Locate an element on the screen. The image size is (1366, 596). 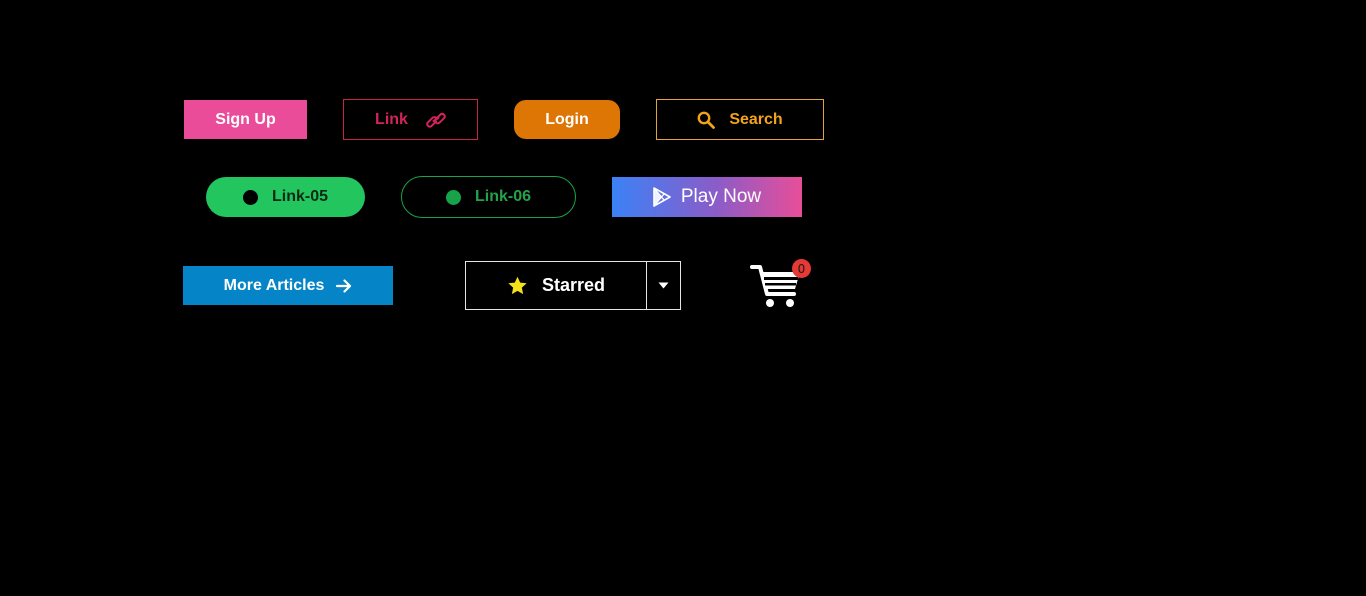
link-button: Link is located at coordinates (410, 119).